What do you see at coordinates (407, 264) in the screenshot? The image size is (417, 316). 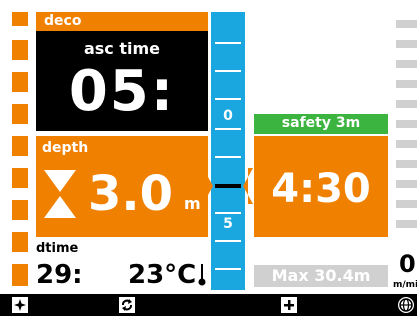 I see `ascent-speed-value: 0` at bounding box center [407, 264].